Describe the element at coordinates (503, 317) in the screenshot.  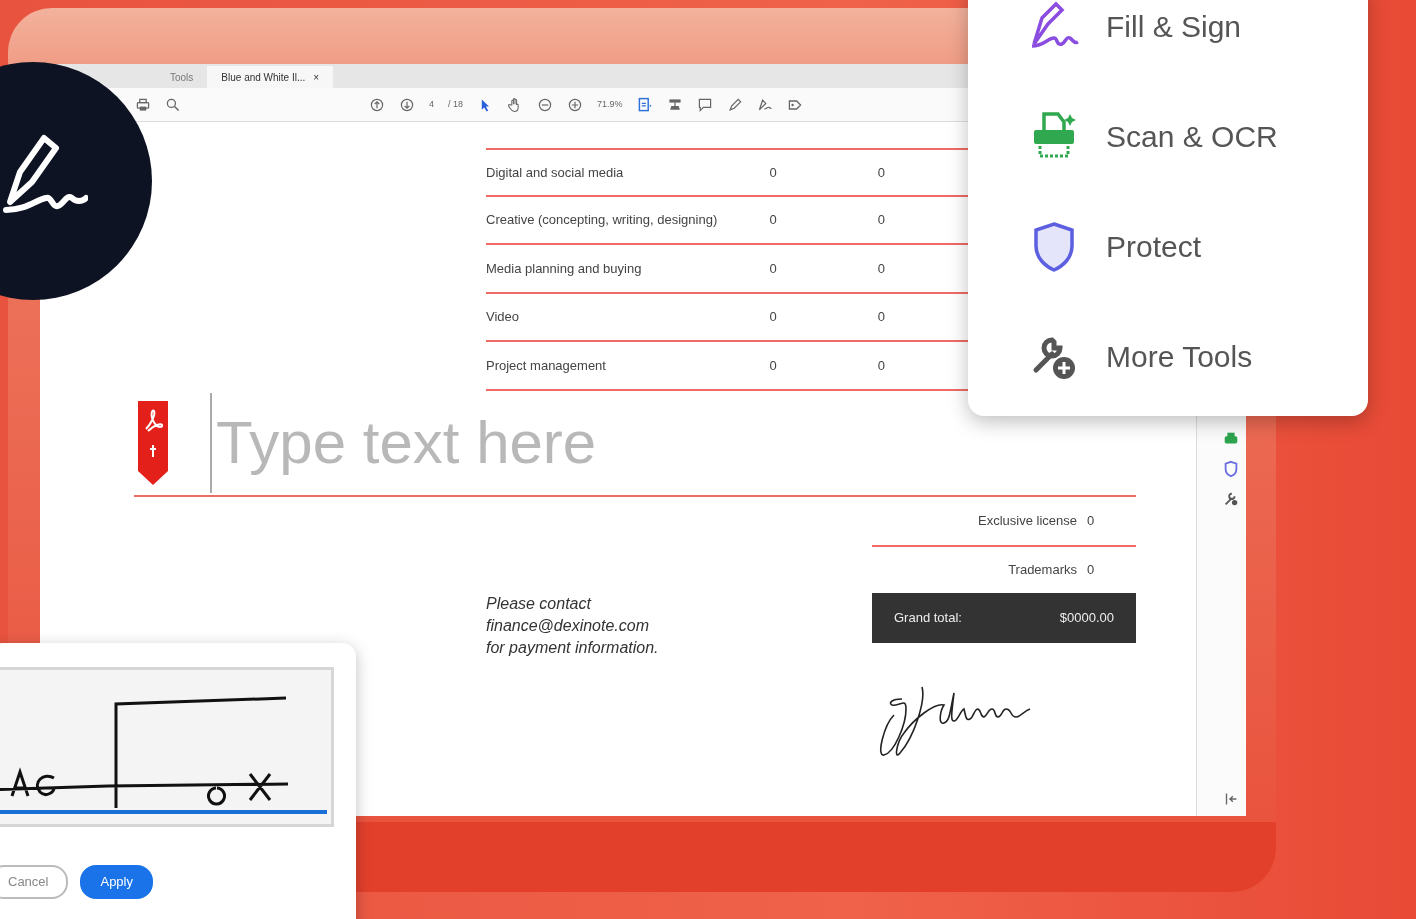
I see `row-label: Video` at that location.